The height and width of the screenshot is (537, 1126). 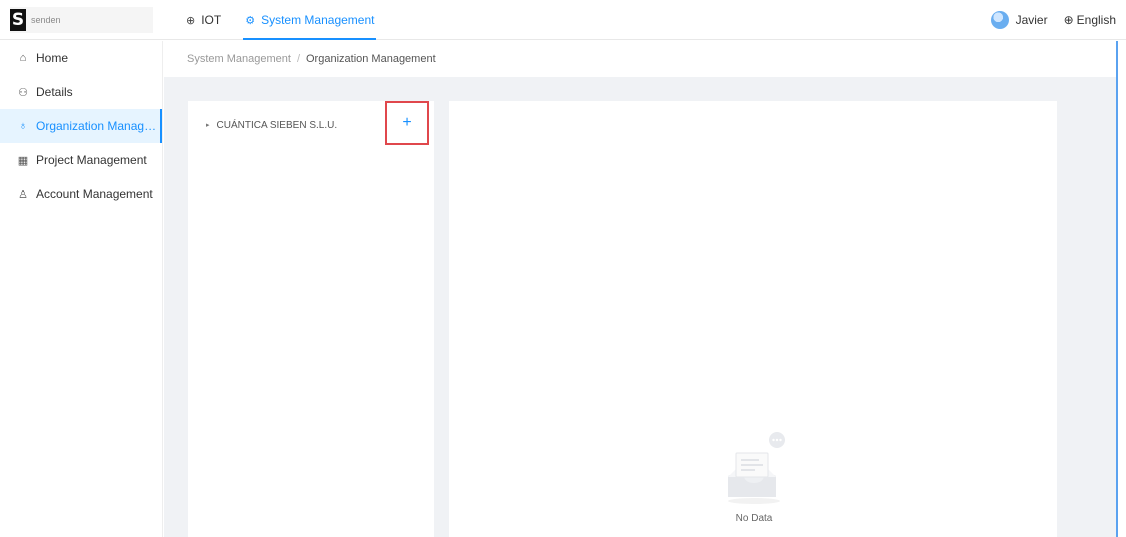 What do you see at coordinates (318, 20) in the screenshot?
I see `topnav-system-management-label: System Management` at bounding box center [318, 20].